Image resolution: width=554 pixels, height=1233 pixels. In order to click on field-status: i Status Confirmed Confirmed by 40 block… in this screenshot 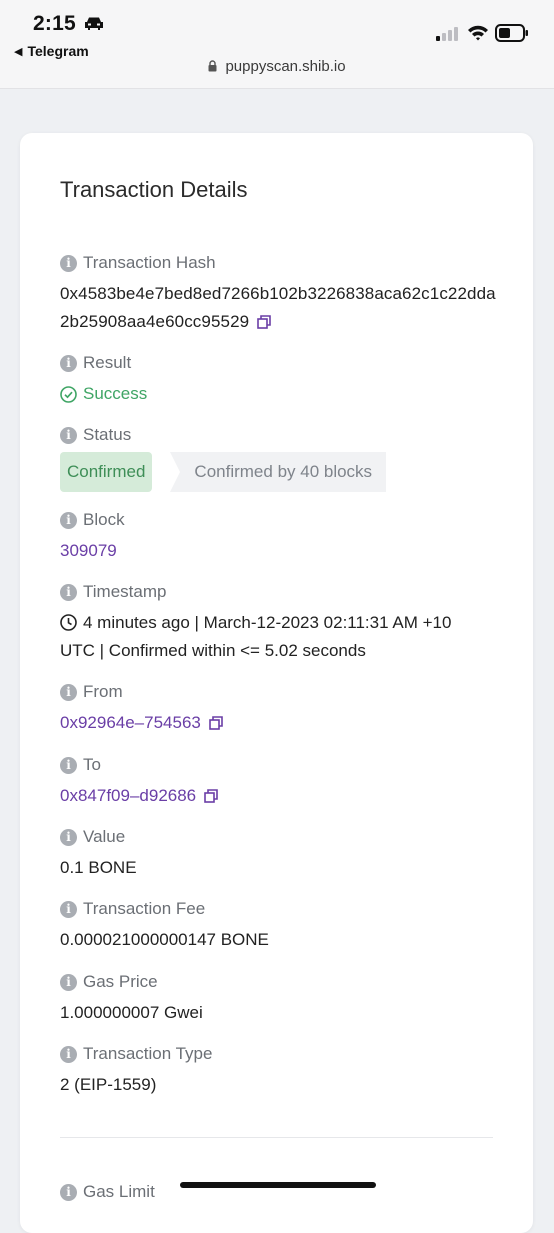, I will do `click(280, 458)`.